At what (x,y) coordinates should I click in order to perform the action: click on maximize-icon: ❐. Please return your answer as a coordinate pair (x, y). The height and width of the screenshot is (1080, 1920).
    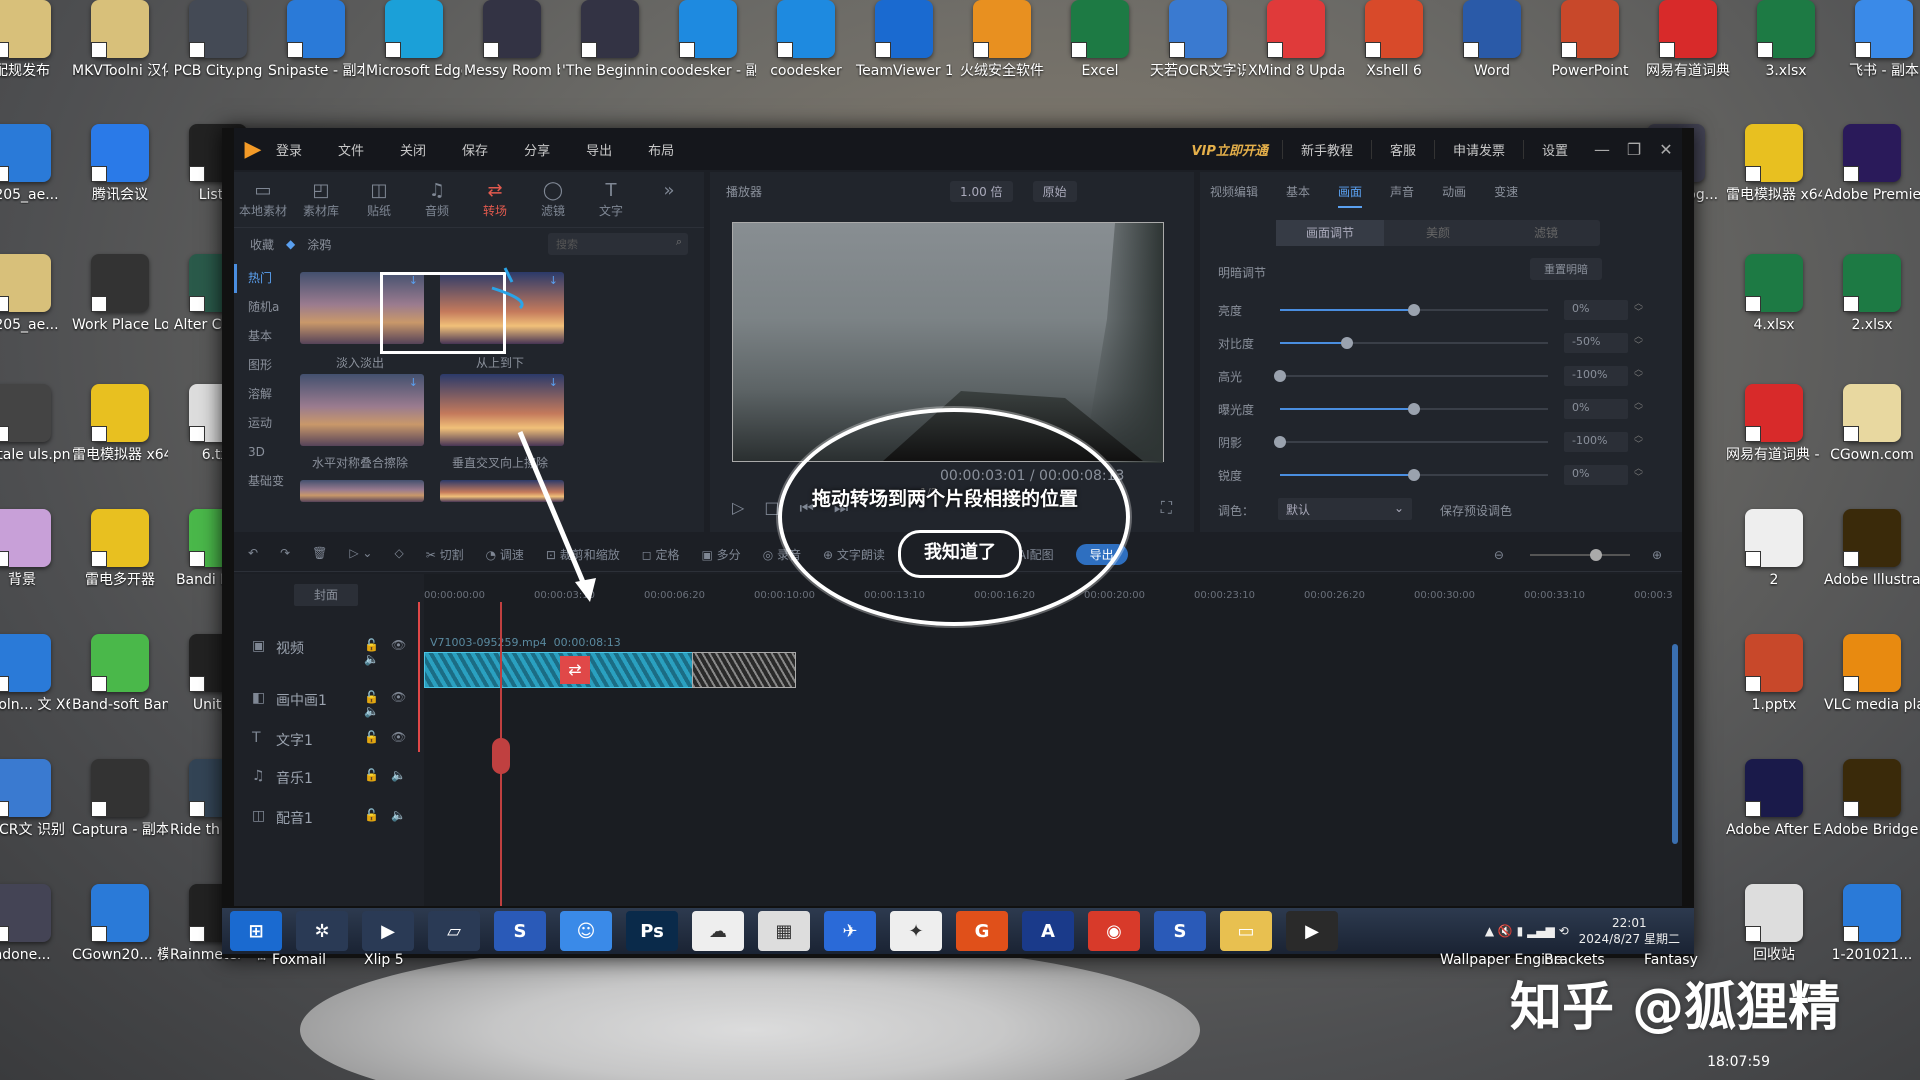
    Looking at the image, I should click on (1634, 149).